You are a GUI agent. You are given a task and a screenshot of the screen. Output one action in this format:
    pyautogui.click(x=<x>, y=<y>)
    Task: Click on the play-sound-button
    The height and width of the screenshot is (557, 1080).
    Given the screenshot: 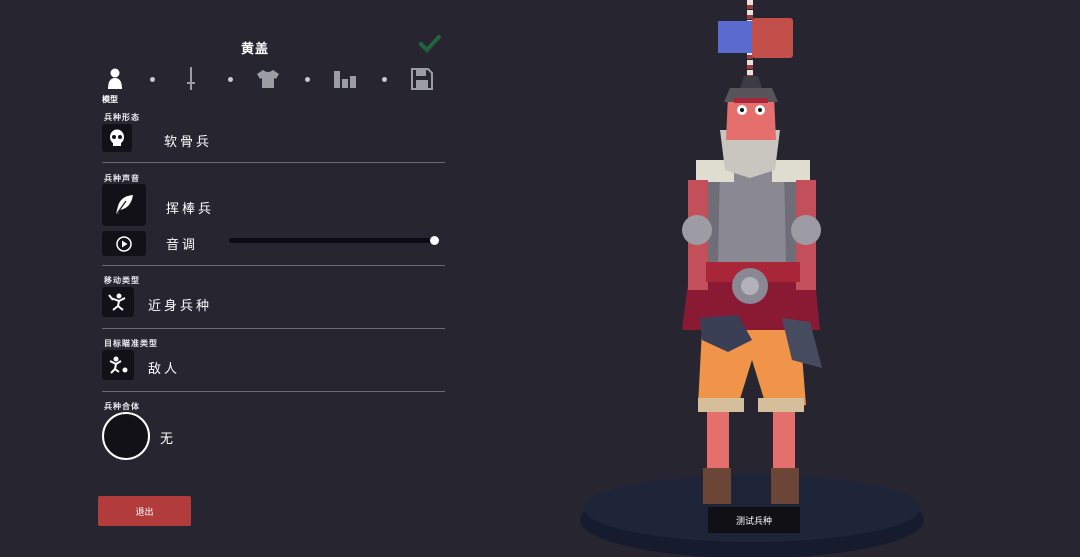 What is the action you would take?
    pyautogui.click(x=124, y=243)
    